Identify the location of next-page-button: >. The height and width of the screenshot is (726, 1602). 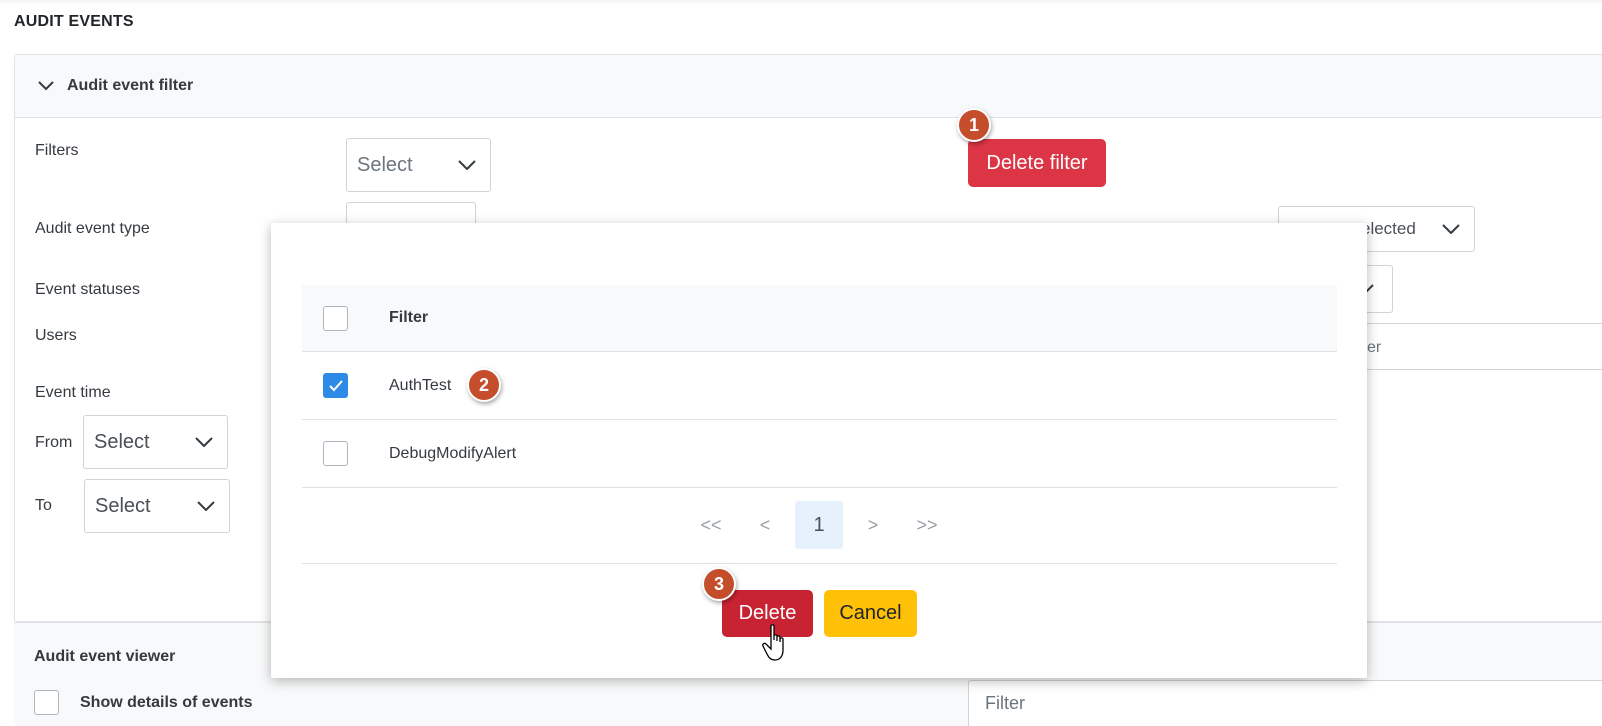
(873, 525).